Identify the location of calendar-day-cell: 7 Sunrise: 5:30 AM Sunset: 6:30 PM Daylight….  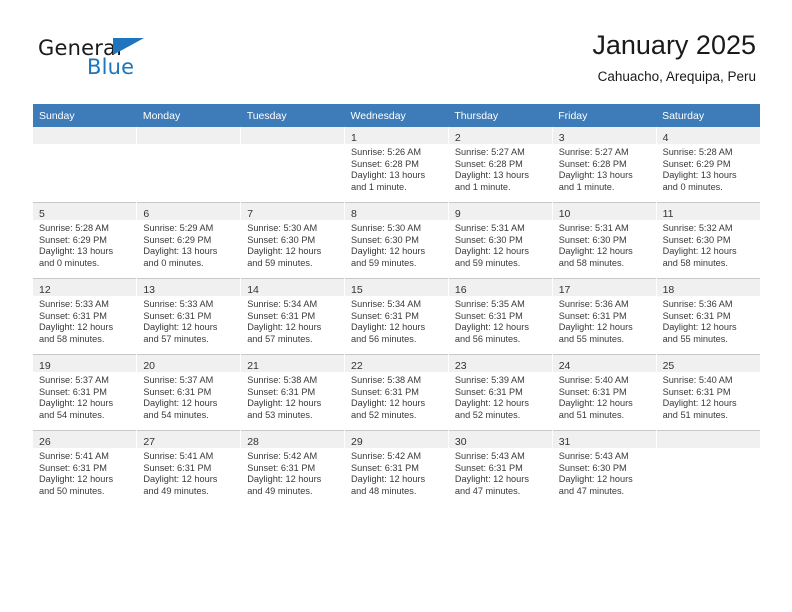
(293, 240).